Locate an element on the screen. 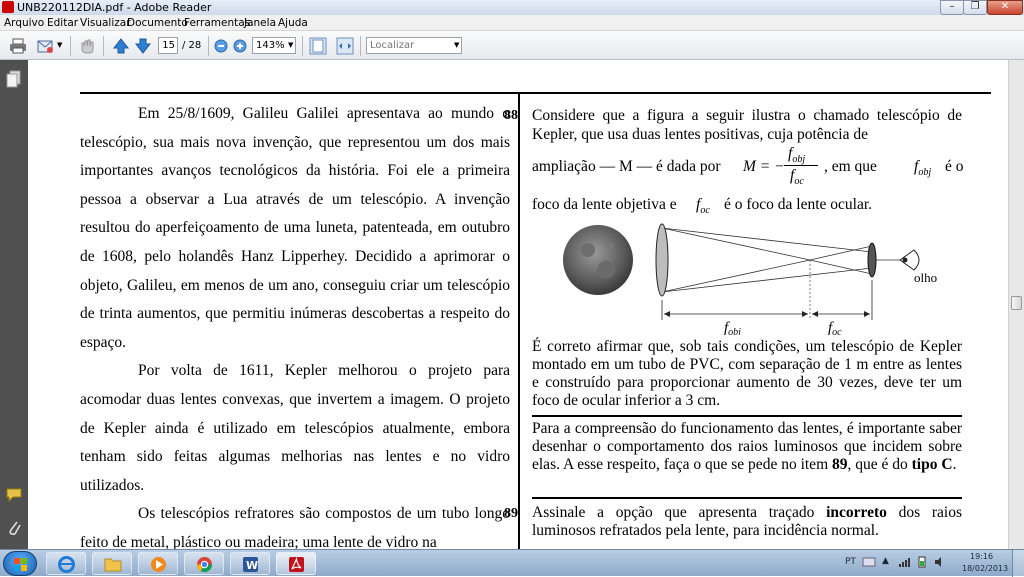  question-number-89: 89 is located at coordinates (511, 513).